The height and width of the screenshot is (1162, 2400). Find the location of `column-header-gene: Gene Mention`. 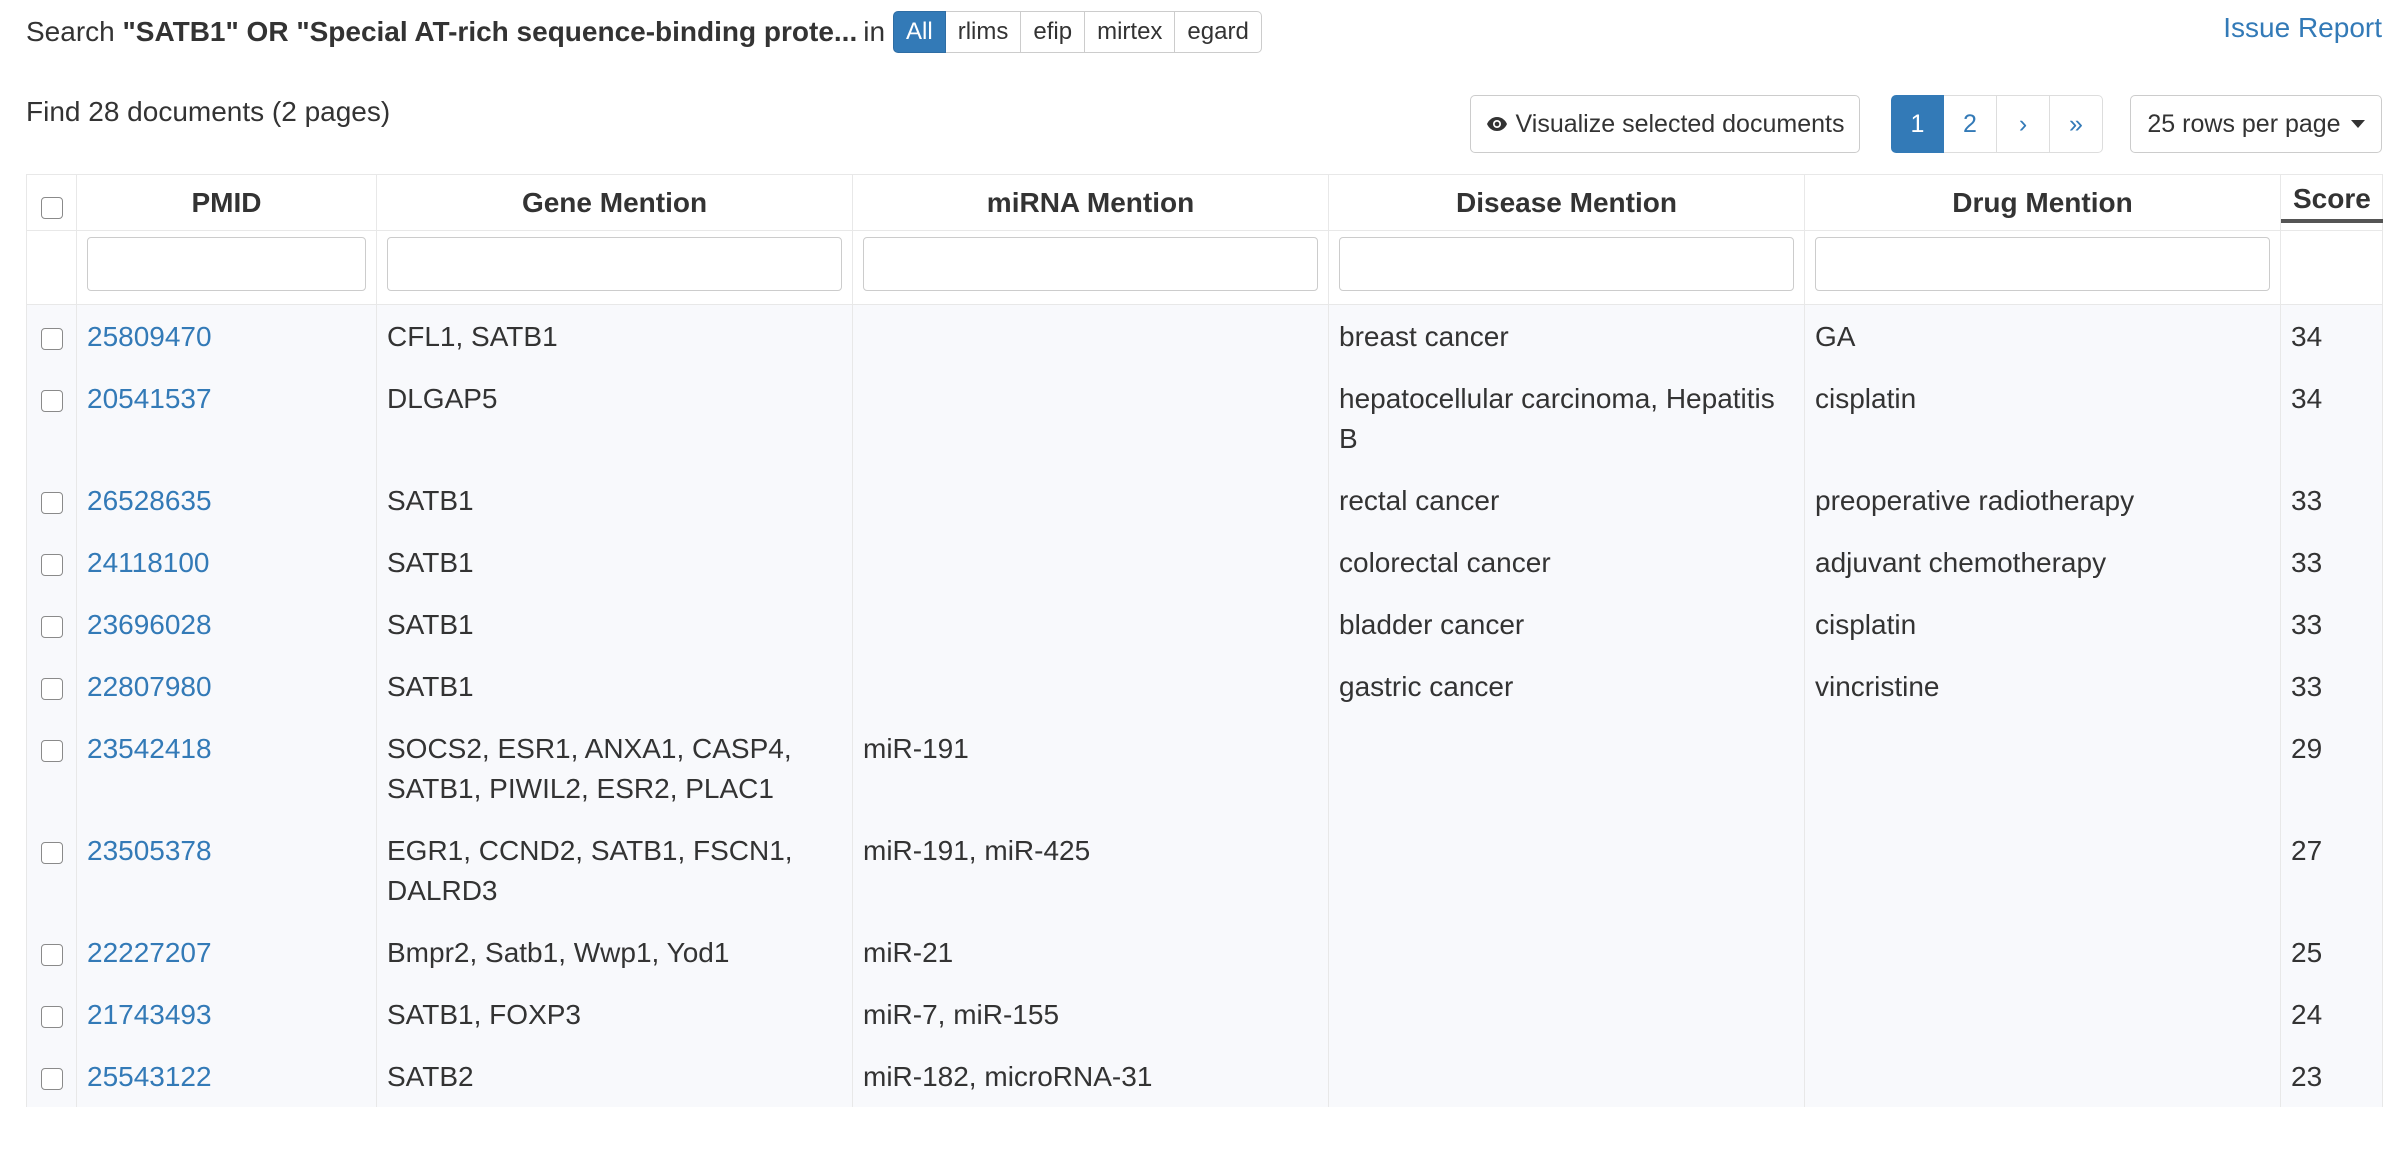

column-header-gene: Gene Mention is located at coordinates (614, 202).